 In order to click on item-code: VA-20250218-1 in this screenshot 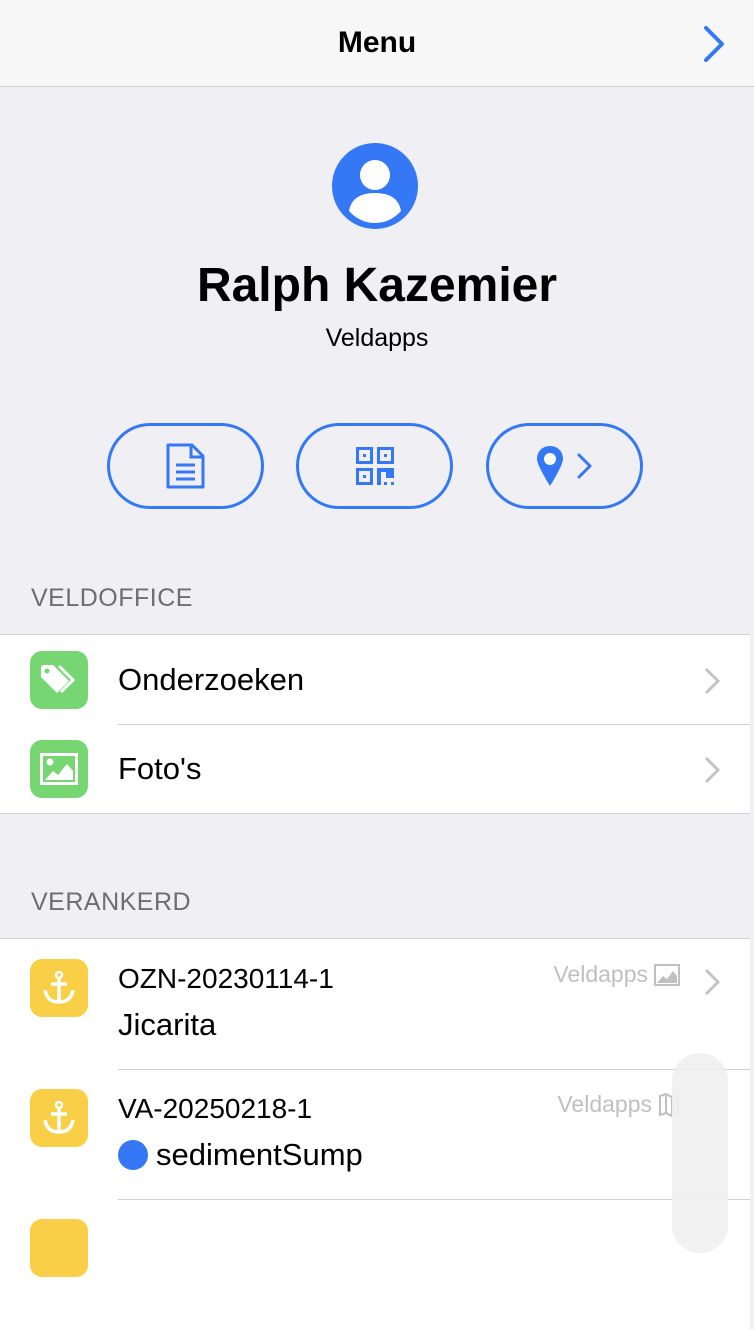, I will do `click(215, 1108)`.